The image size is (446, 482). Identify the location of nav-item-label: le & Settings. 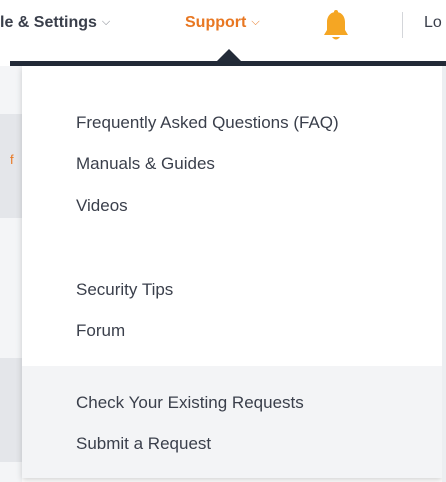
(48, 22).